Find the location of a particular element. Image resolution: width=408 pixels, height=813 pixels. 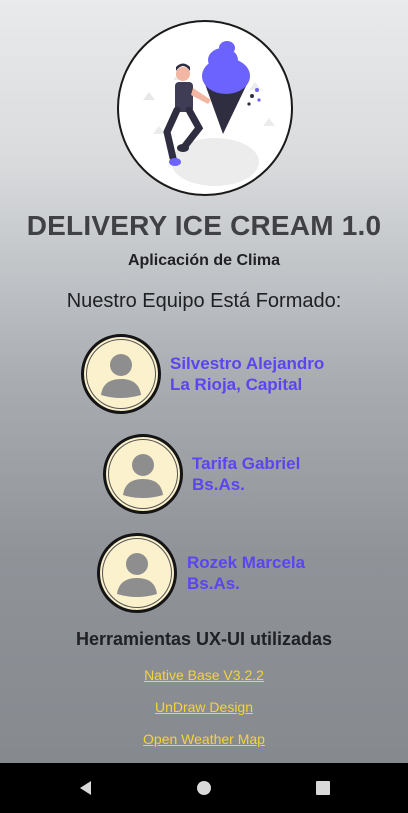

link-native-base: Native Base V3.2.2 is located at coordinates (204, 675).